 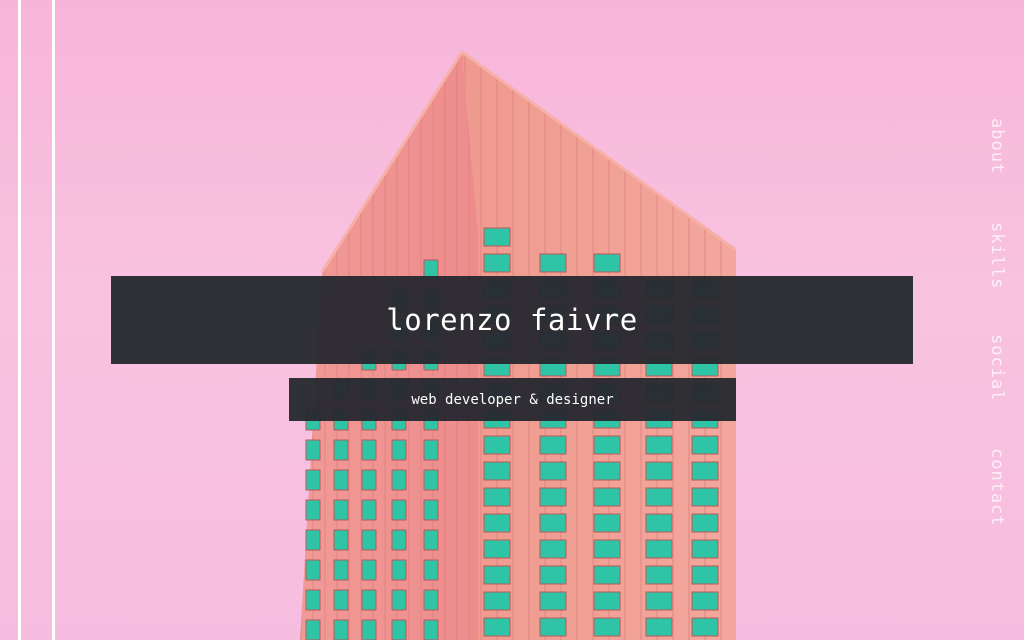 I want to click on nav-social: social, so click(x=997, y=367).